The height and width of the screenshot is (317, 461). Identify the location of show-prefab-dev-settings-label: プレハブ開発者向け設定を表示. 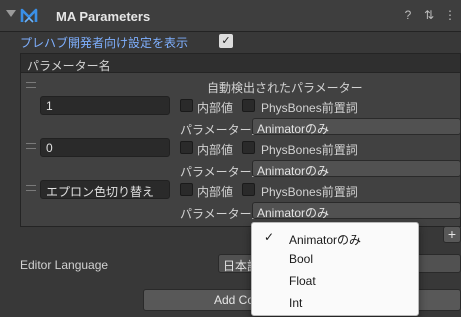
(104, 43).